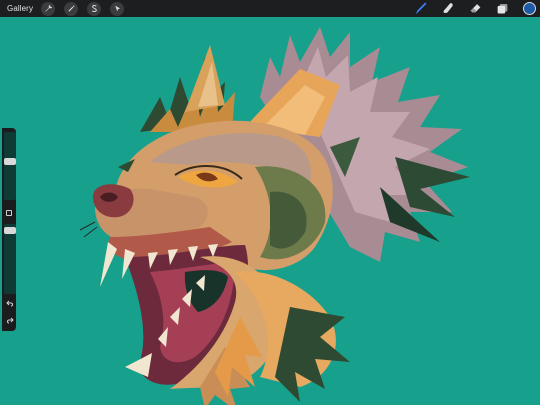 The image size is (540, 405). I want to click on gallery-button: Gallery, so click(20, 8).